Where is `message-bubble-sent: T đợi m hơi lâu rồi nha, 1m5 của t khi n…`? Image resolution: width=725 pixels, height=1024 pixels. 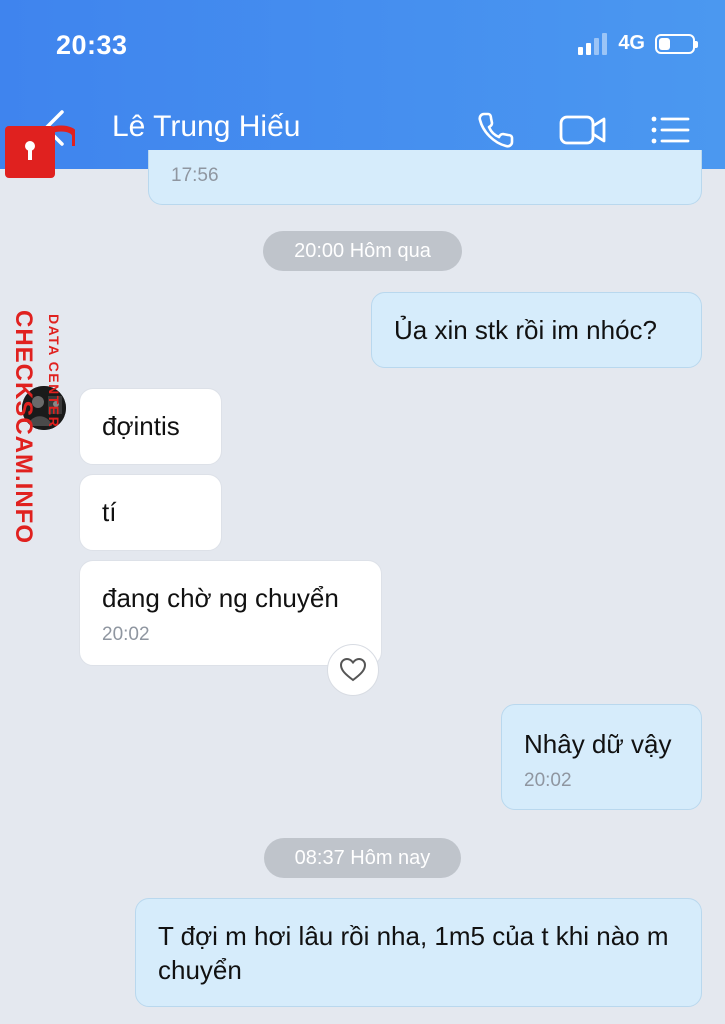 message-bubble-sent: T đợi m hơi lâu rồi nha, 1m5 của t khi n… is located at coordinates (418, 952).